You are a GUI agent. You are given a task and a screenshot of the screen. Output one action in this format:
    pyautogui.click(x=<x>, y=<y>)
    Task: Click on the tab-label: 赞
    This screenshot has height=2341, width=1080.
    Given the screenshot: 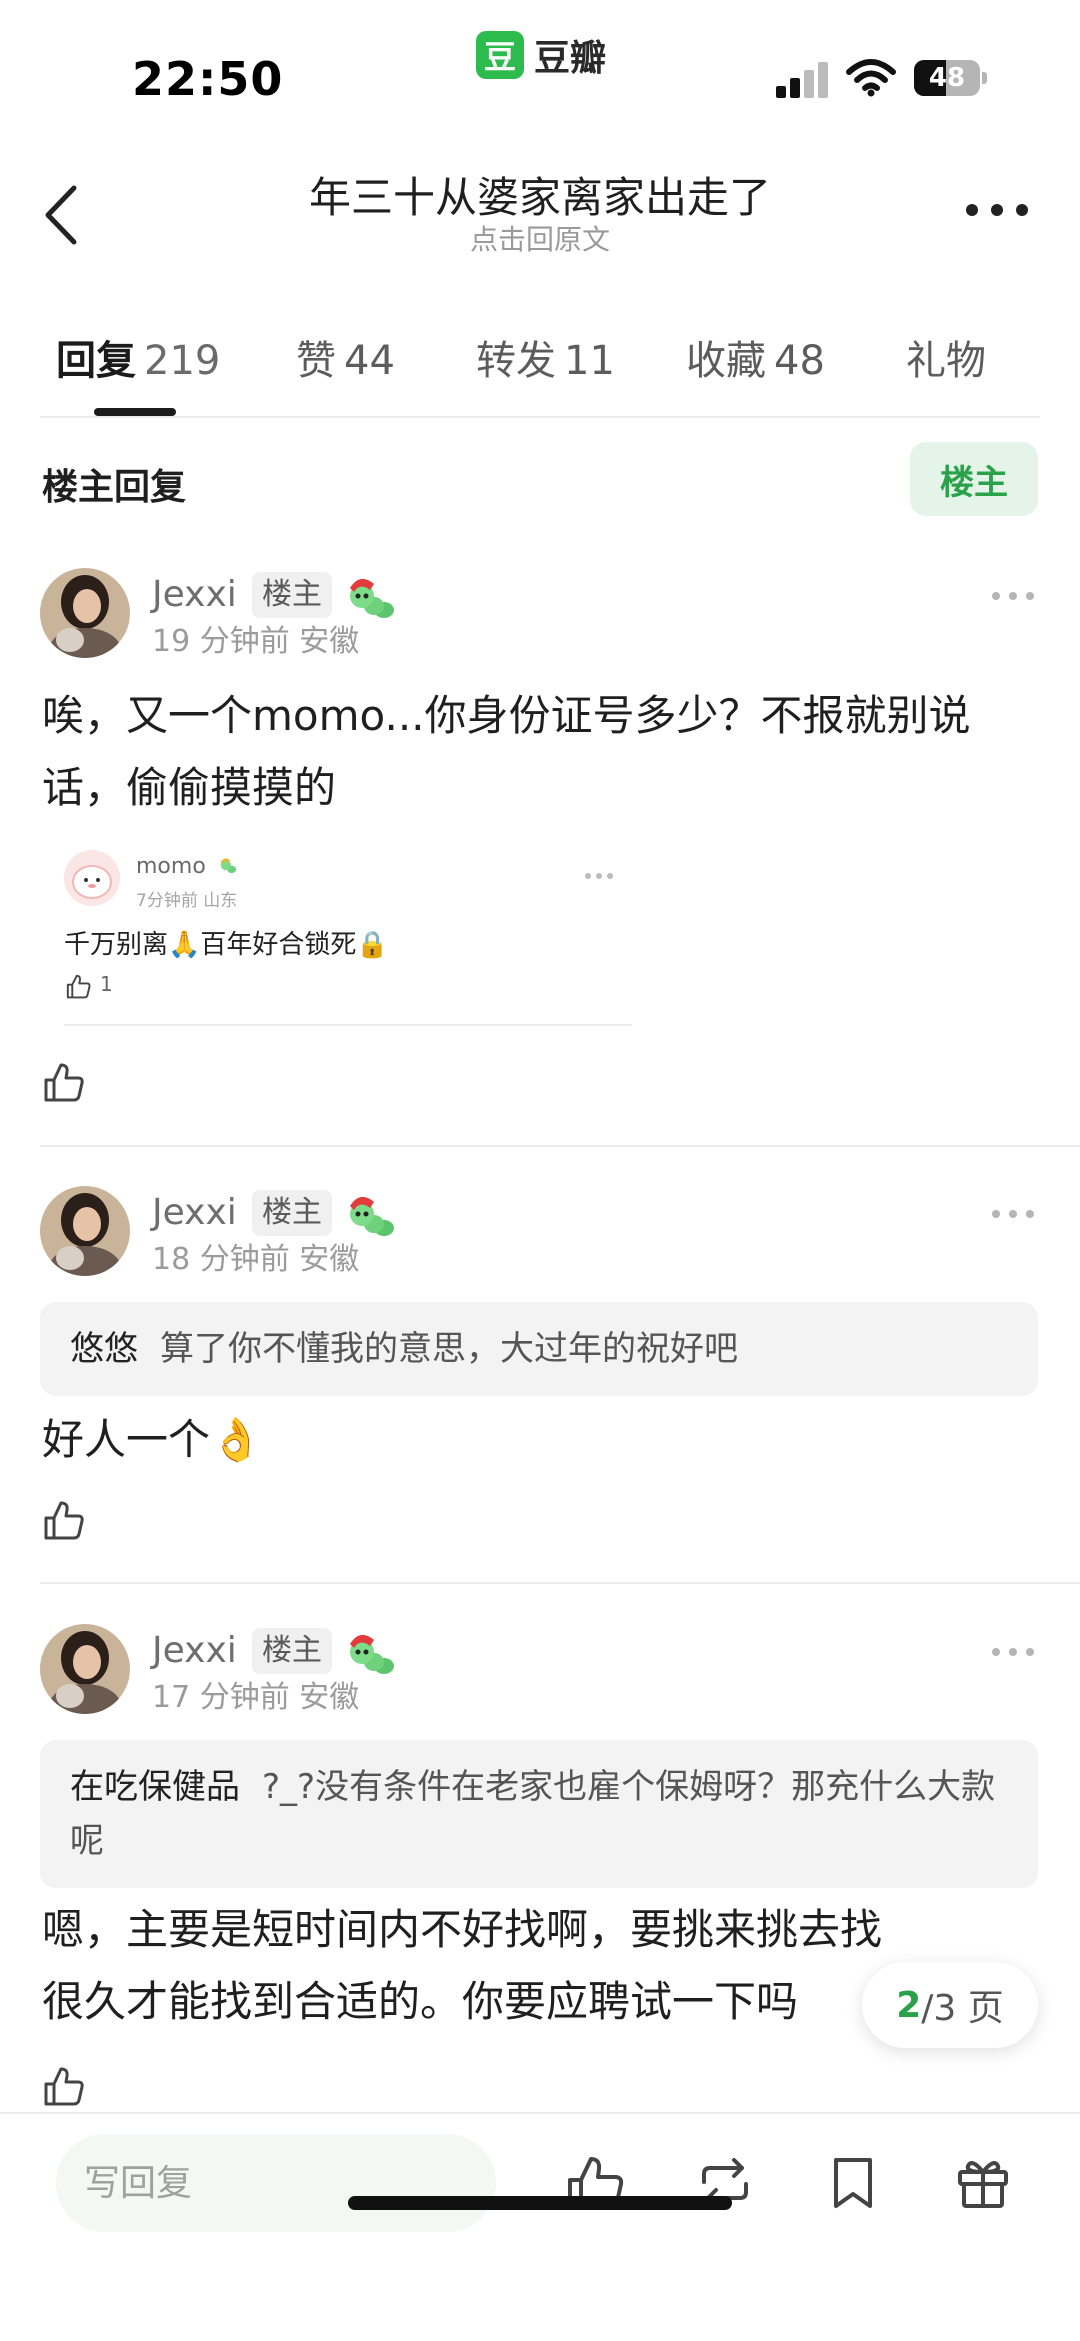 What is the action you would take?
    pyautogui.click(x=316, y=361)
    